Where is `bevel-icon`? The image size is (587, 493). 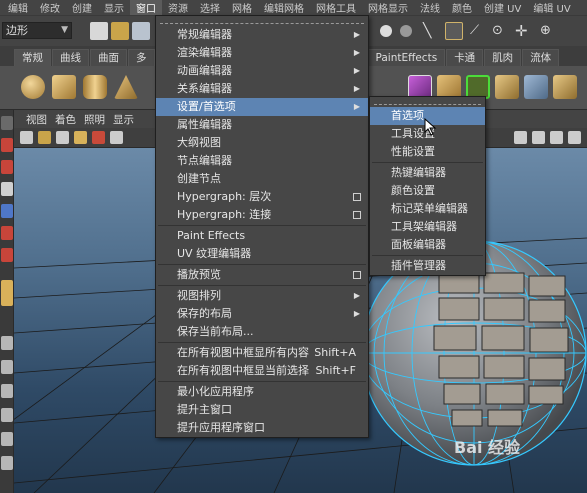
bevel-icon is located at coordinates (565, 87).